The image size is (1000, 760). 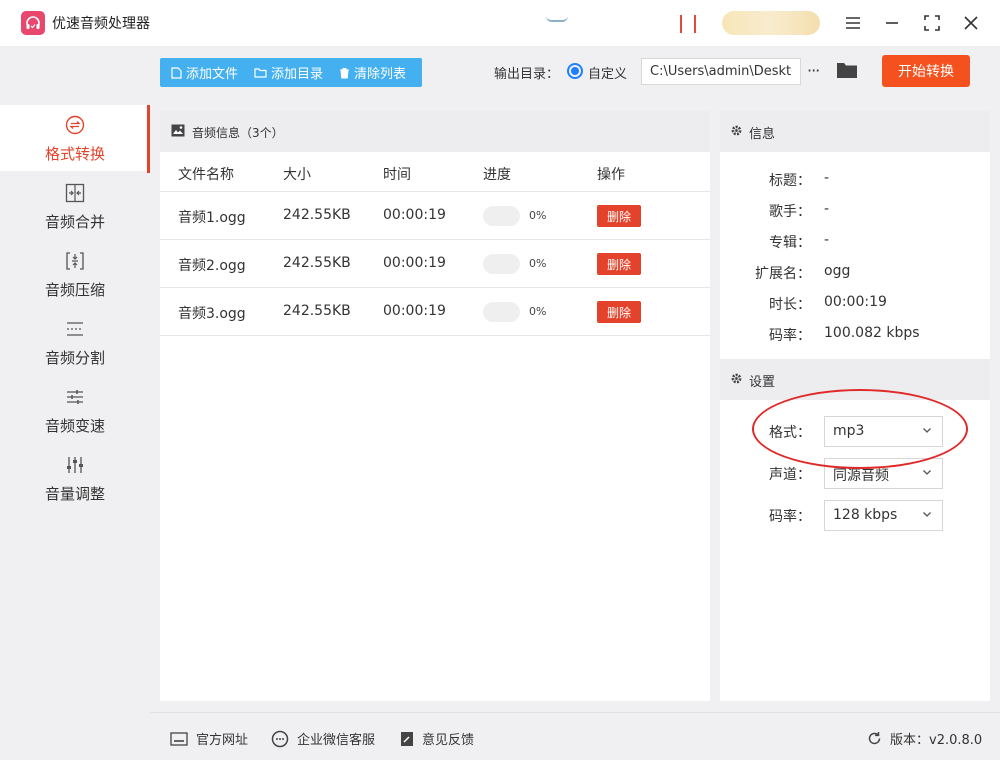 I want to click on chat-icon, so click(x=280, y=738).